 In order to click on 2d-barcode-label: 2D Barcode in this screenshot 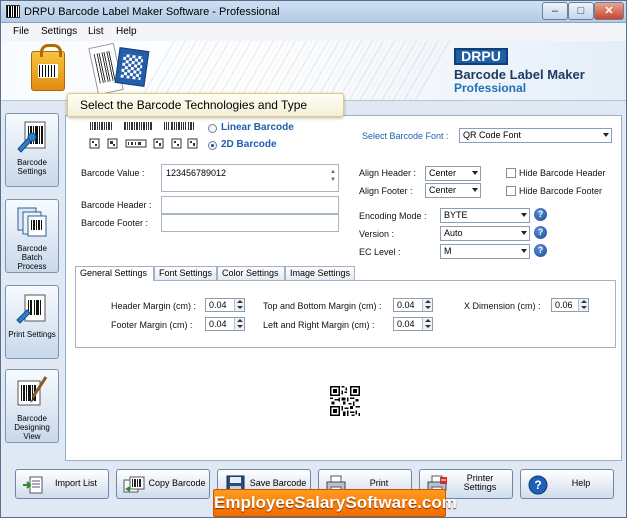, I will do `click(249, 144)`.